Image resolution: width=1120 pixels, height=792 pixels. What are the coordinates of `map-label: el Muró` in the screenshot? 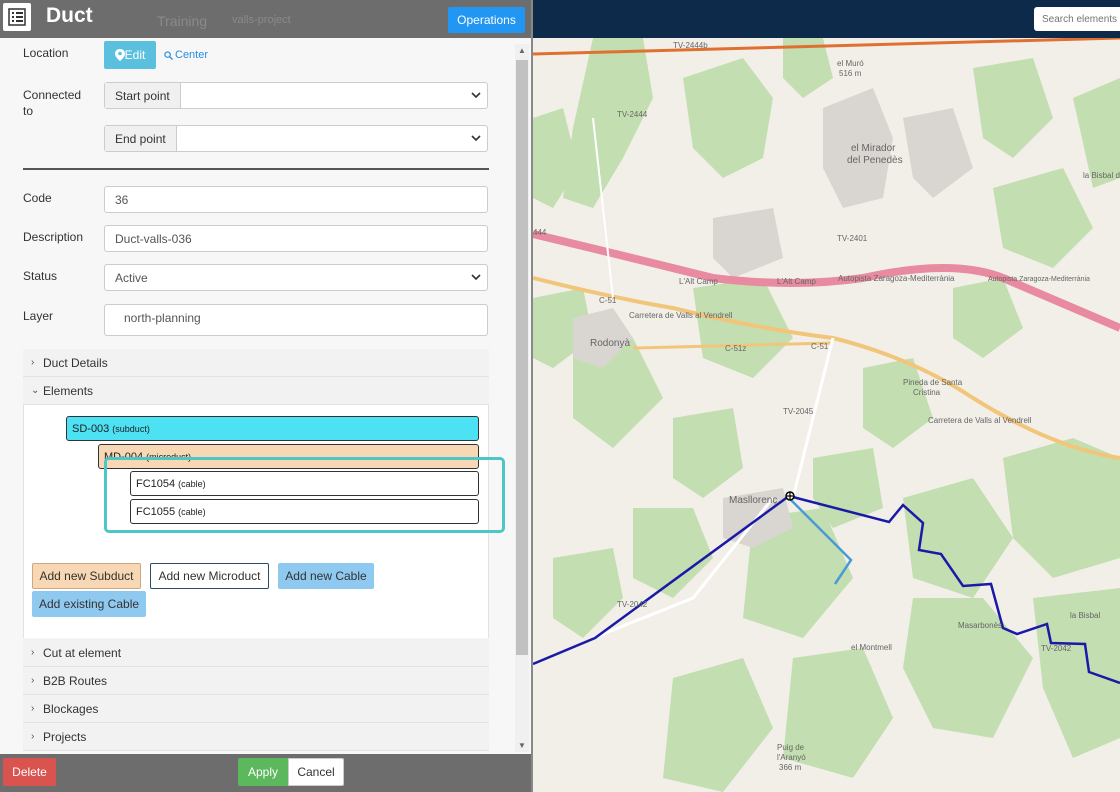 It's located at (850, 63).